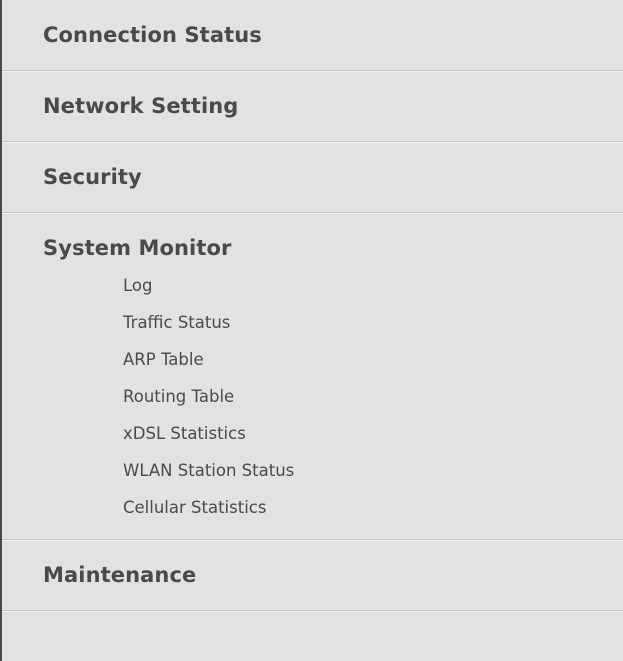 The width and height of the screenshot is (623, 661). Describe the element at coordinates (312, 285) in the screenshot. I see `submenu-item-log: Log` at that location.